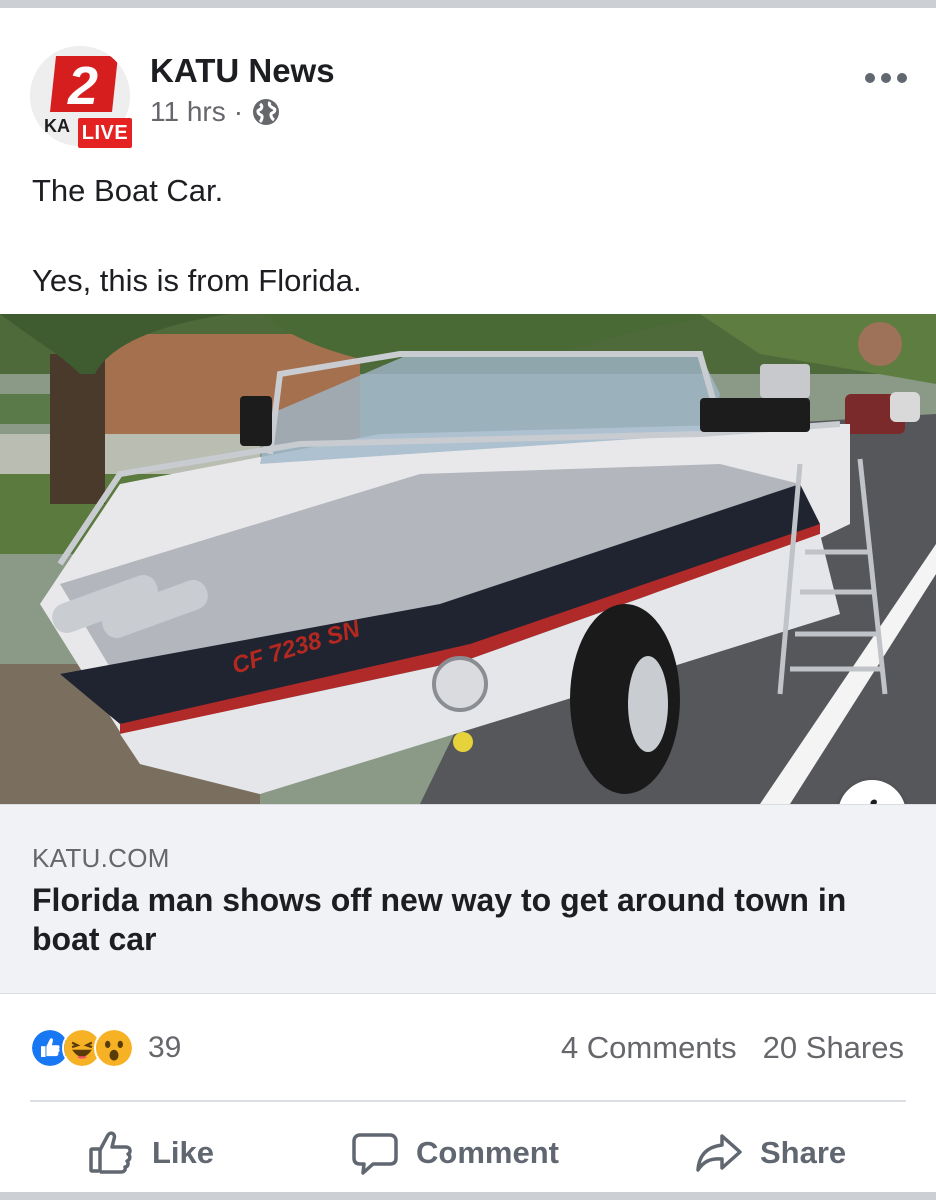 This screenshot has height=1200, width=936. Describe the element at coordinates (886, 78) in the screenshot. I see `more-horizontal-icon` at that location.